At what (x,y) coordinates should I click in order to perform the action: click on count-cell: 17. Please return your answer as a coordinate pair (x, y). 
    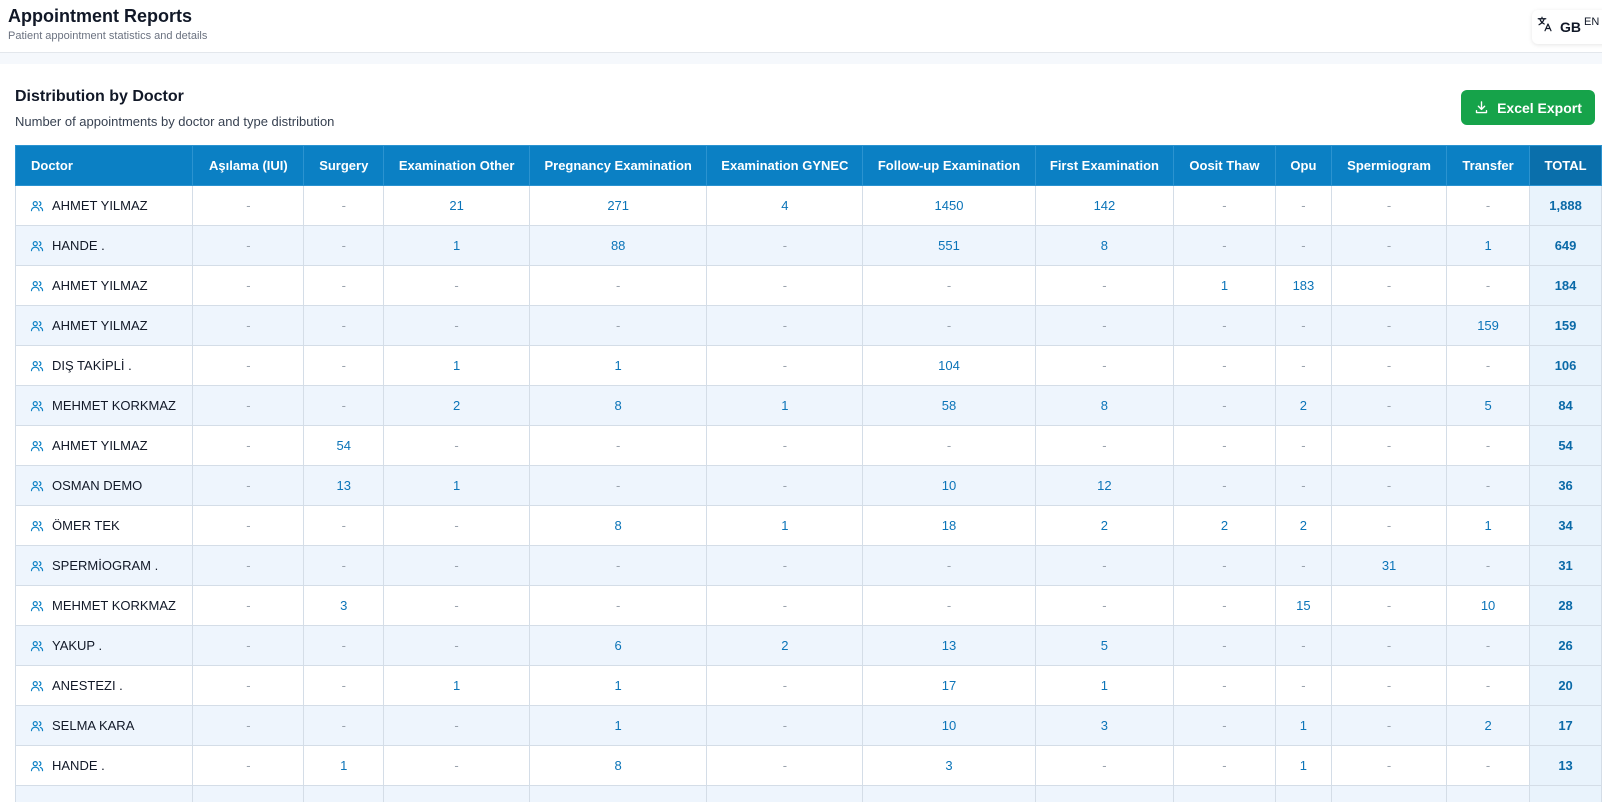
    Looking at the image, I should click on (949, 685).